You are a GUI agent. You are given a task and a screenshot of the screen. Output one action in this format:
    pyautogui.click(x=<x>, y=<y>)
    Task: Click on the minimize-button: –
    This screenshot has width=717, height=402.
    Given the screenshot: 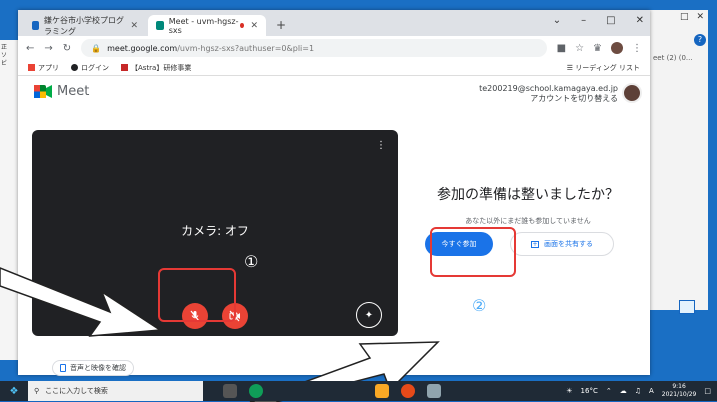 What is the action you would take?
    pyautogui.click(x=583, y=20)
    